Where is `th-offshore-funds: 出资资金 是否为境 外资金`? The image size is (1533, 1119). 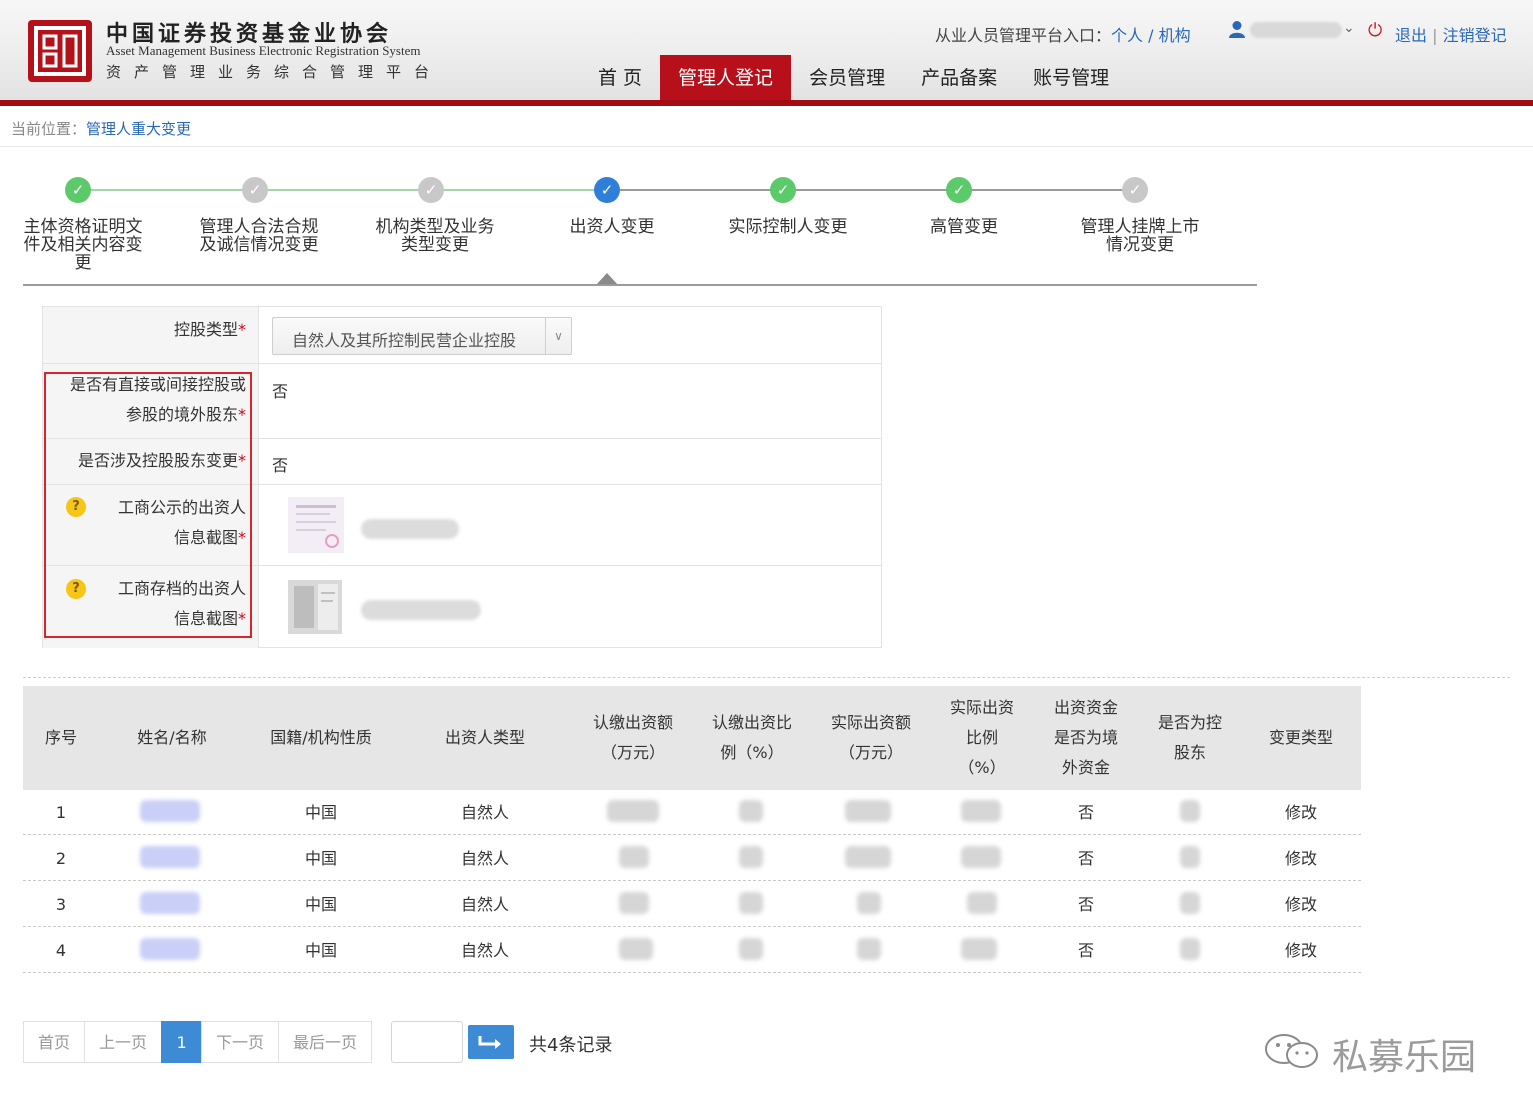
th-offshore-funds: 出资资金 是否为境 外资金 is located at coordinates (1086, 738).